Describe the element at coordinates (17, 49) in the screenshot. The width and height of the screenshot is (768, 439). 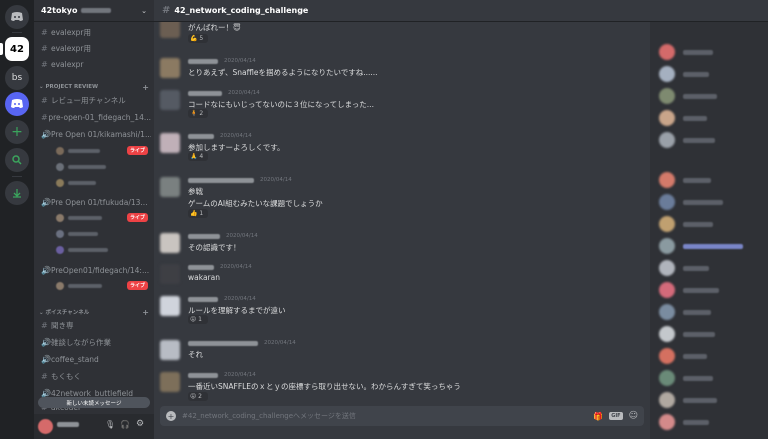
I see `server-42tokyo: 42` at that location.